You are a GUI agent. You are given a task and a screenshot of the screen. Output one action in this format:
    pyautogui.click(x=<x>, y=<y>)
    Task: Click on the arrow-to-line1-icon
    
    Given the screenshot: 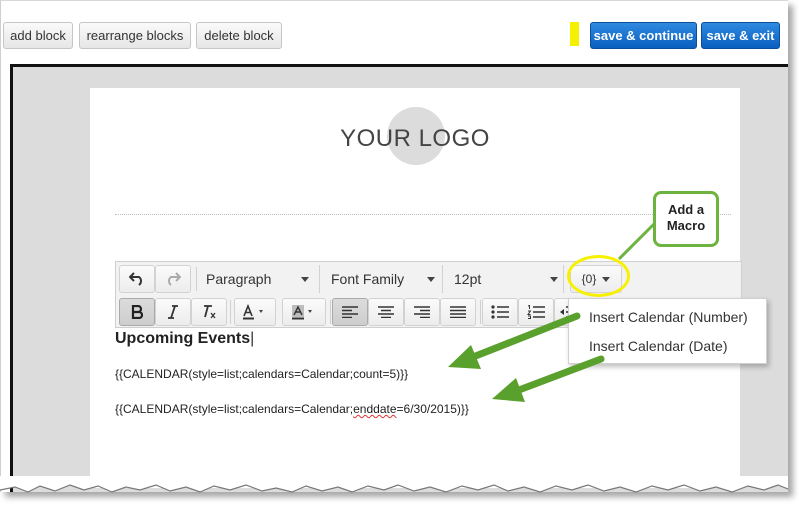 What is the action you would take?
    pyautogui.click(x=514, y=340)
    